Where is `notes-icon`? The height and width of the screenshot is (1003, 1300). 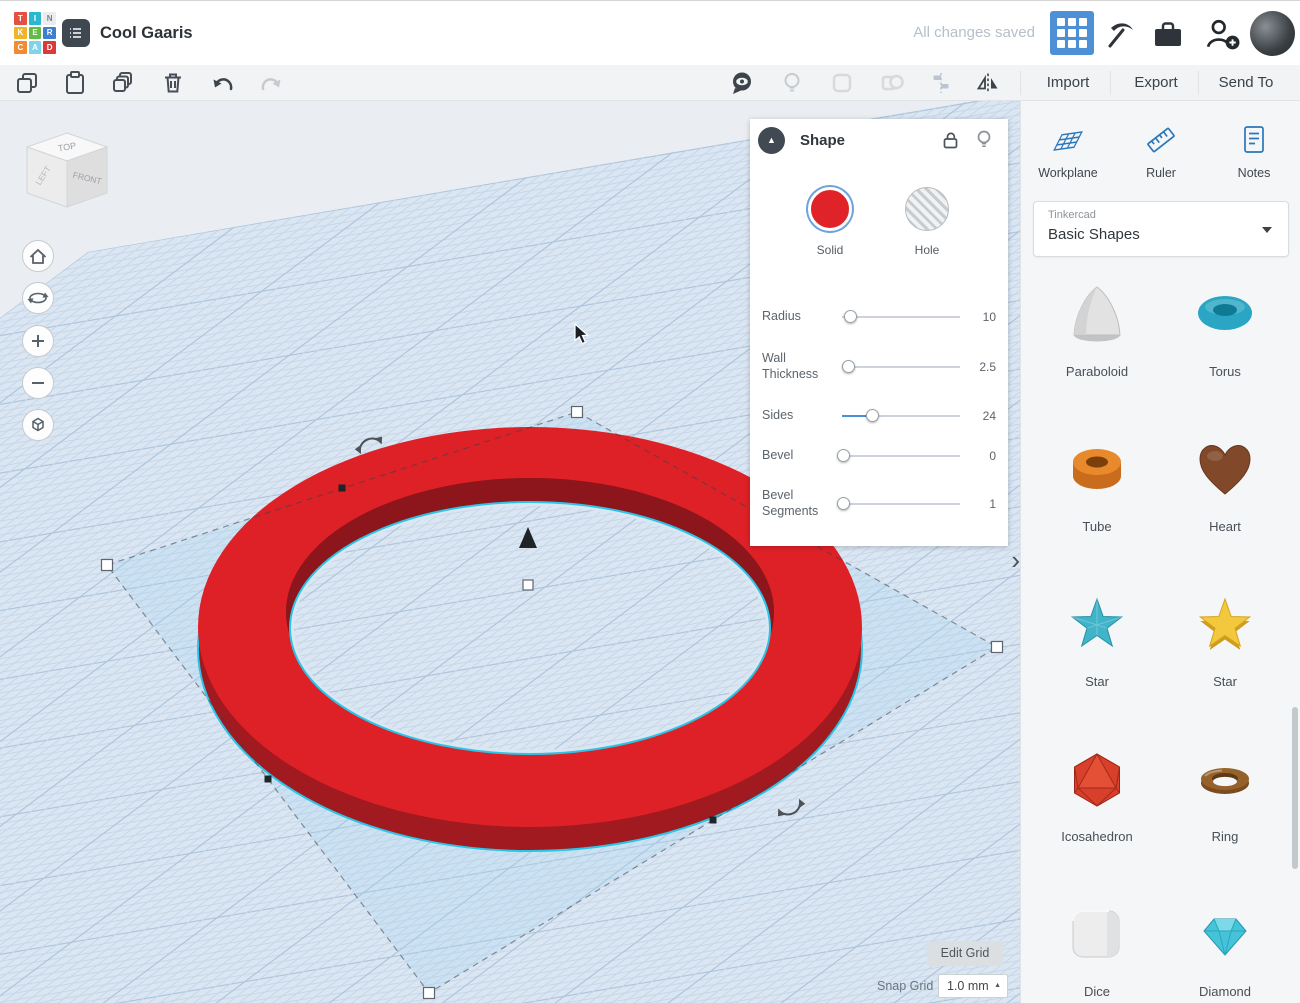
notes-icon is located at coordinates (1254, 139).